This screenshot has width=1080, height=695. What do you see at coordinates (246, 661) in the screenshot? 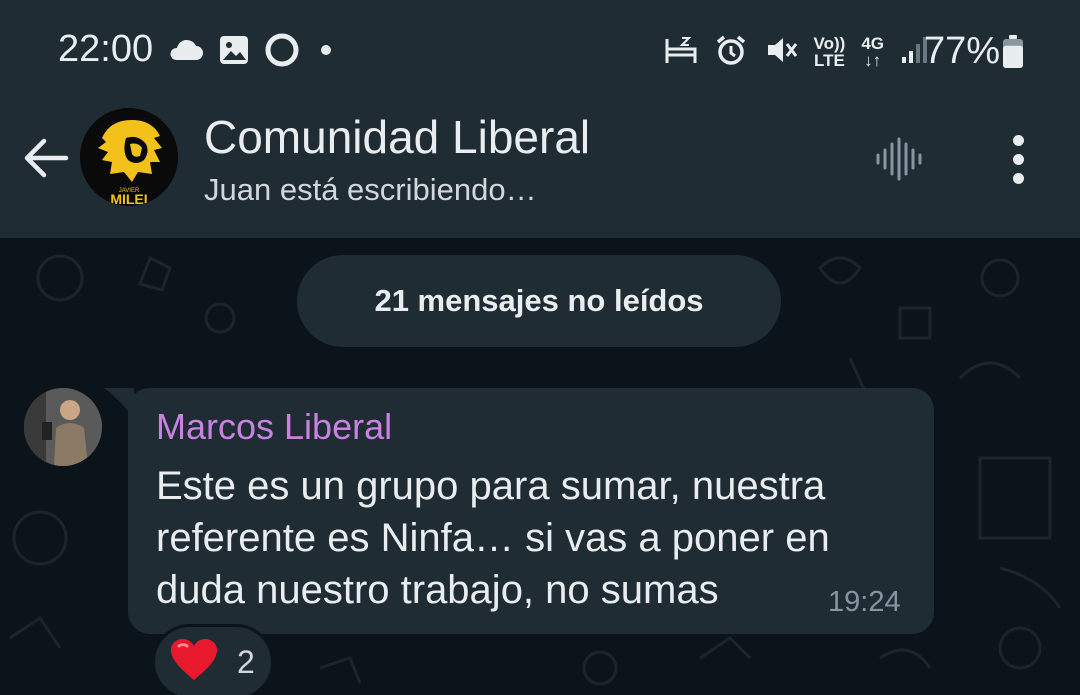
I see `reaction-count: 2` at bounding box center [246, 661].